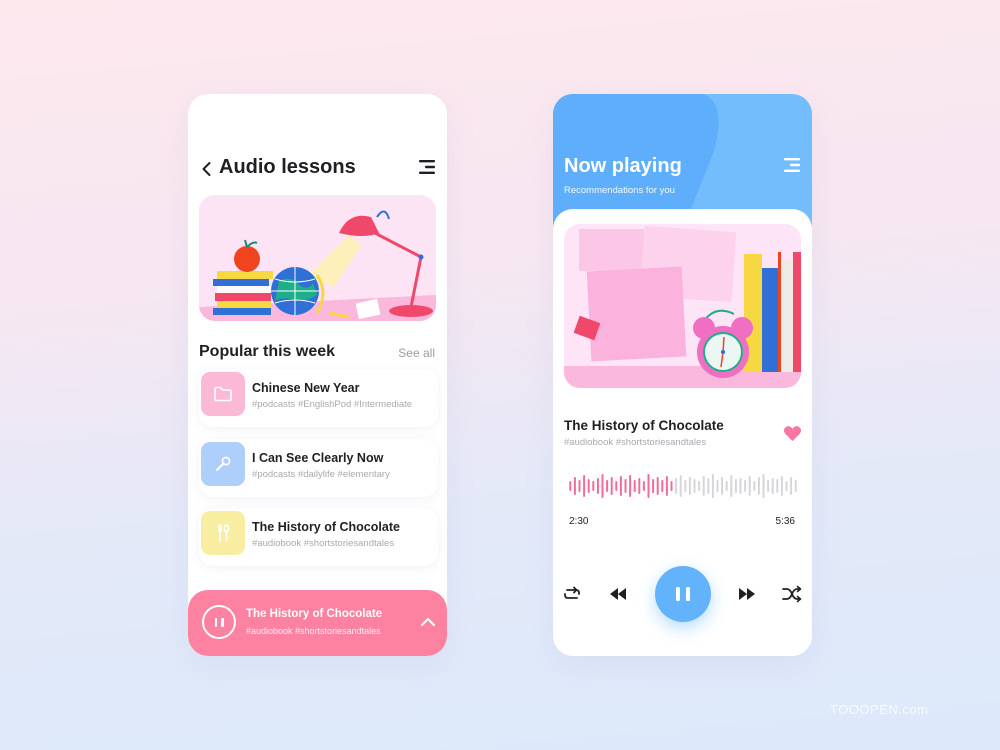 Image resolution: width=1000 pixels, height=750 pixels. I want to click on repeat-icon, so click(572, 594).